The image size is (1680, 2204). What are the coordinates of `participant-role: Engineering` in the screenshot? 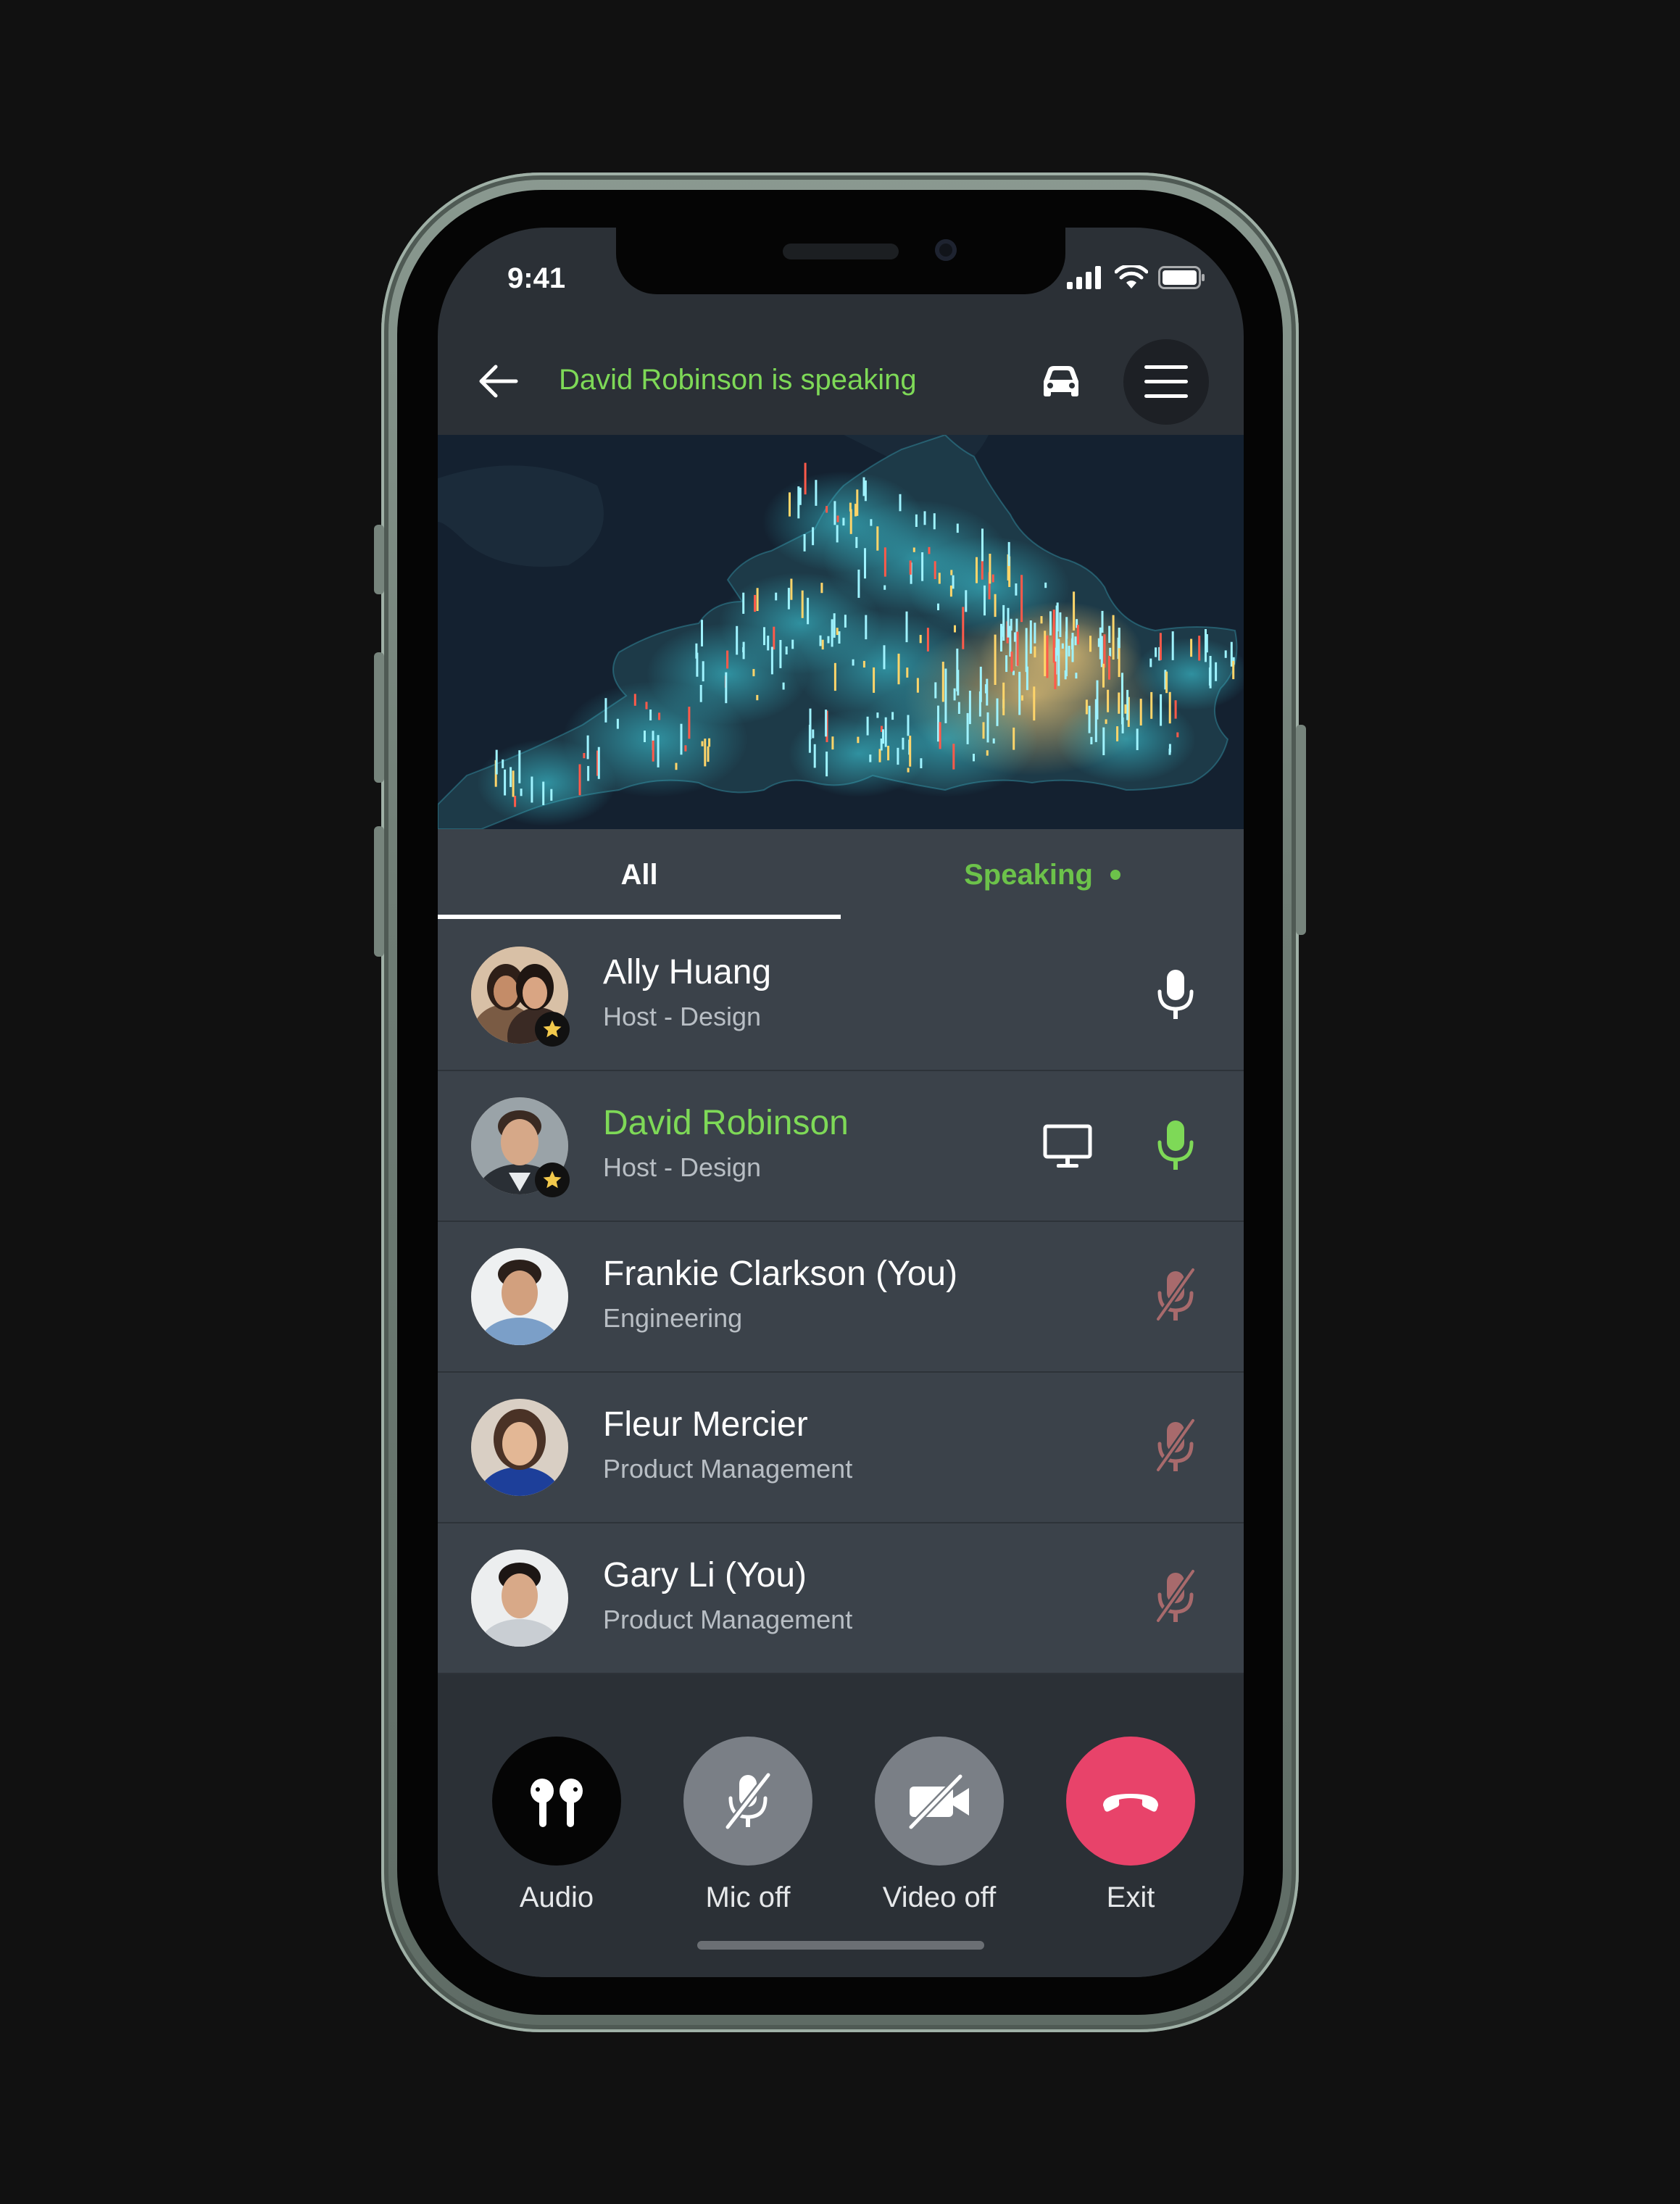 It's located at (673, 1318).